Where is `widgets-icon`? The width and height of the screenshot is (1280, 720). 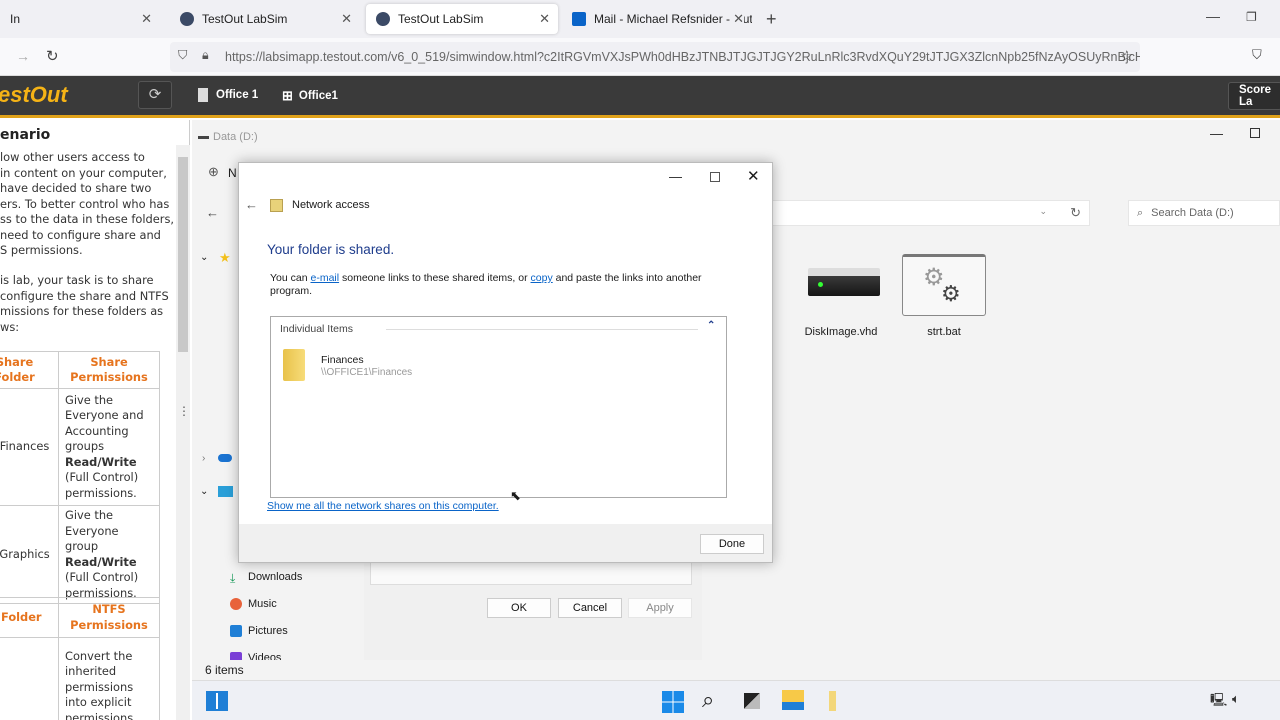
widgets-icon is located at coordinates (217, 701).